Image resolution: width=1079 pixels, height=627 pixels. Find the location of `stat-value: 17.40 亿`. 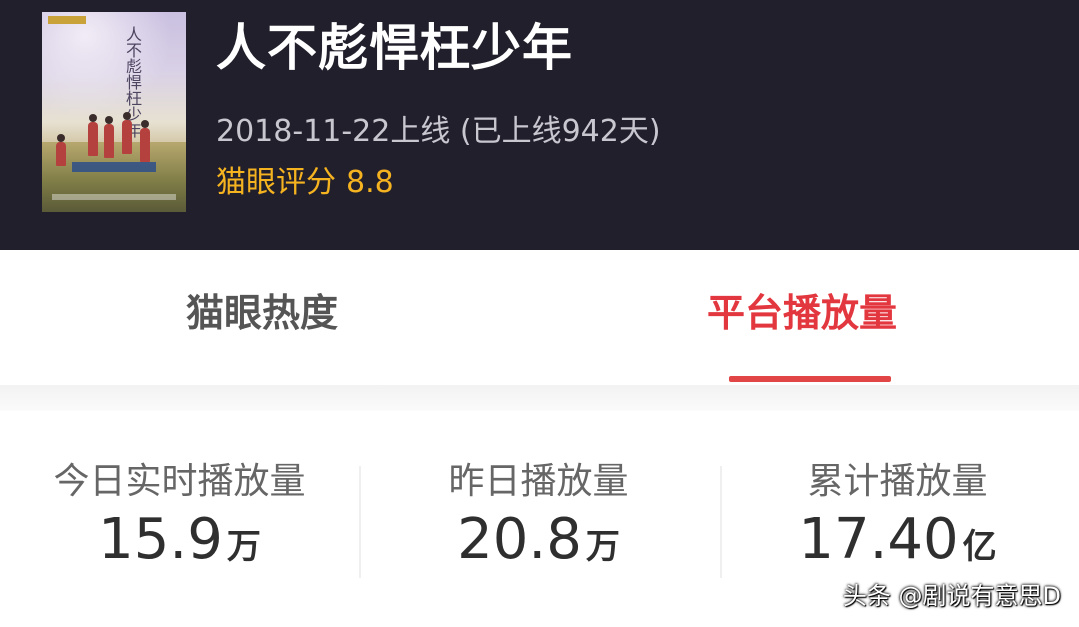

stat-value: 17.40 亿 is located at coordinates (897, 546).